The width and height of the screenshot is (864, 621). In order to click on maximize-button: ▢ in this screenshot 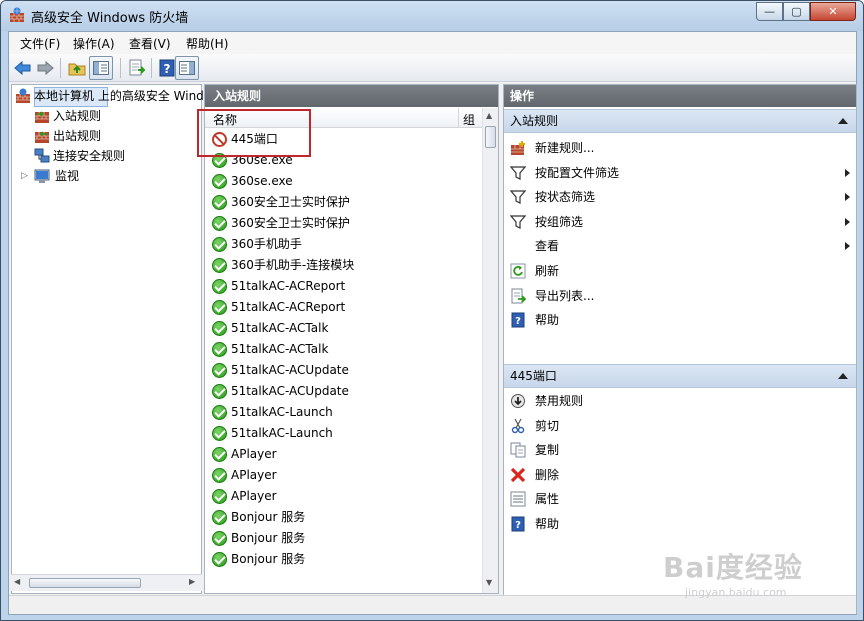, I will do `click(796, 11)`.